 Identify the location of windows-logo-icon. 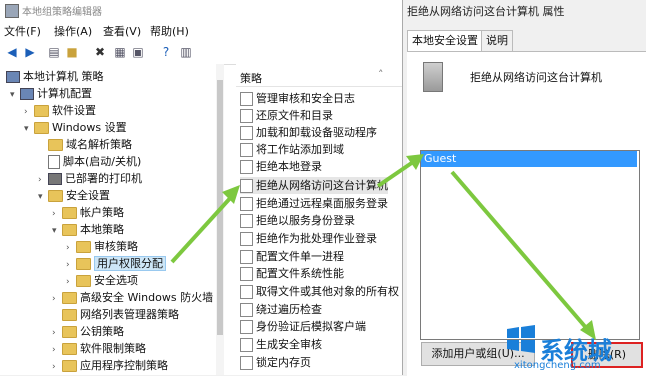
(521, 339).